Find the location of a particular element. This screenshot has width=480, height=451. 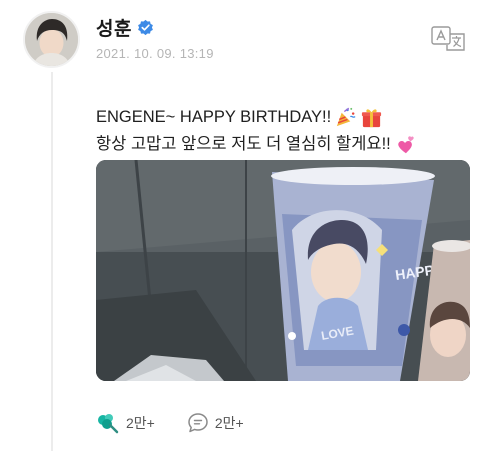

comment-icon is located at coordinates (198, 423).